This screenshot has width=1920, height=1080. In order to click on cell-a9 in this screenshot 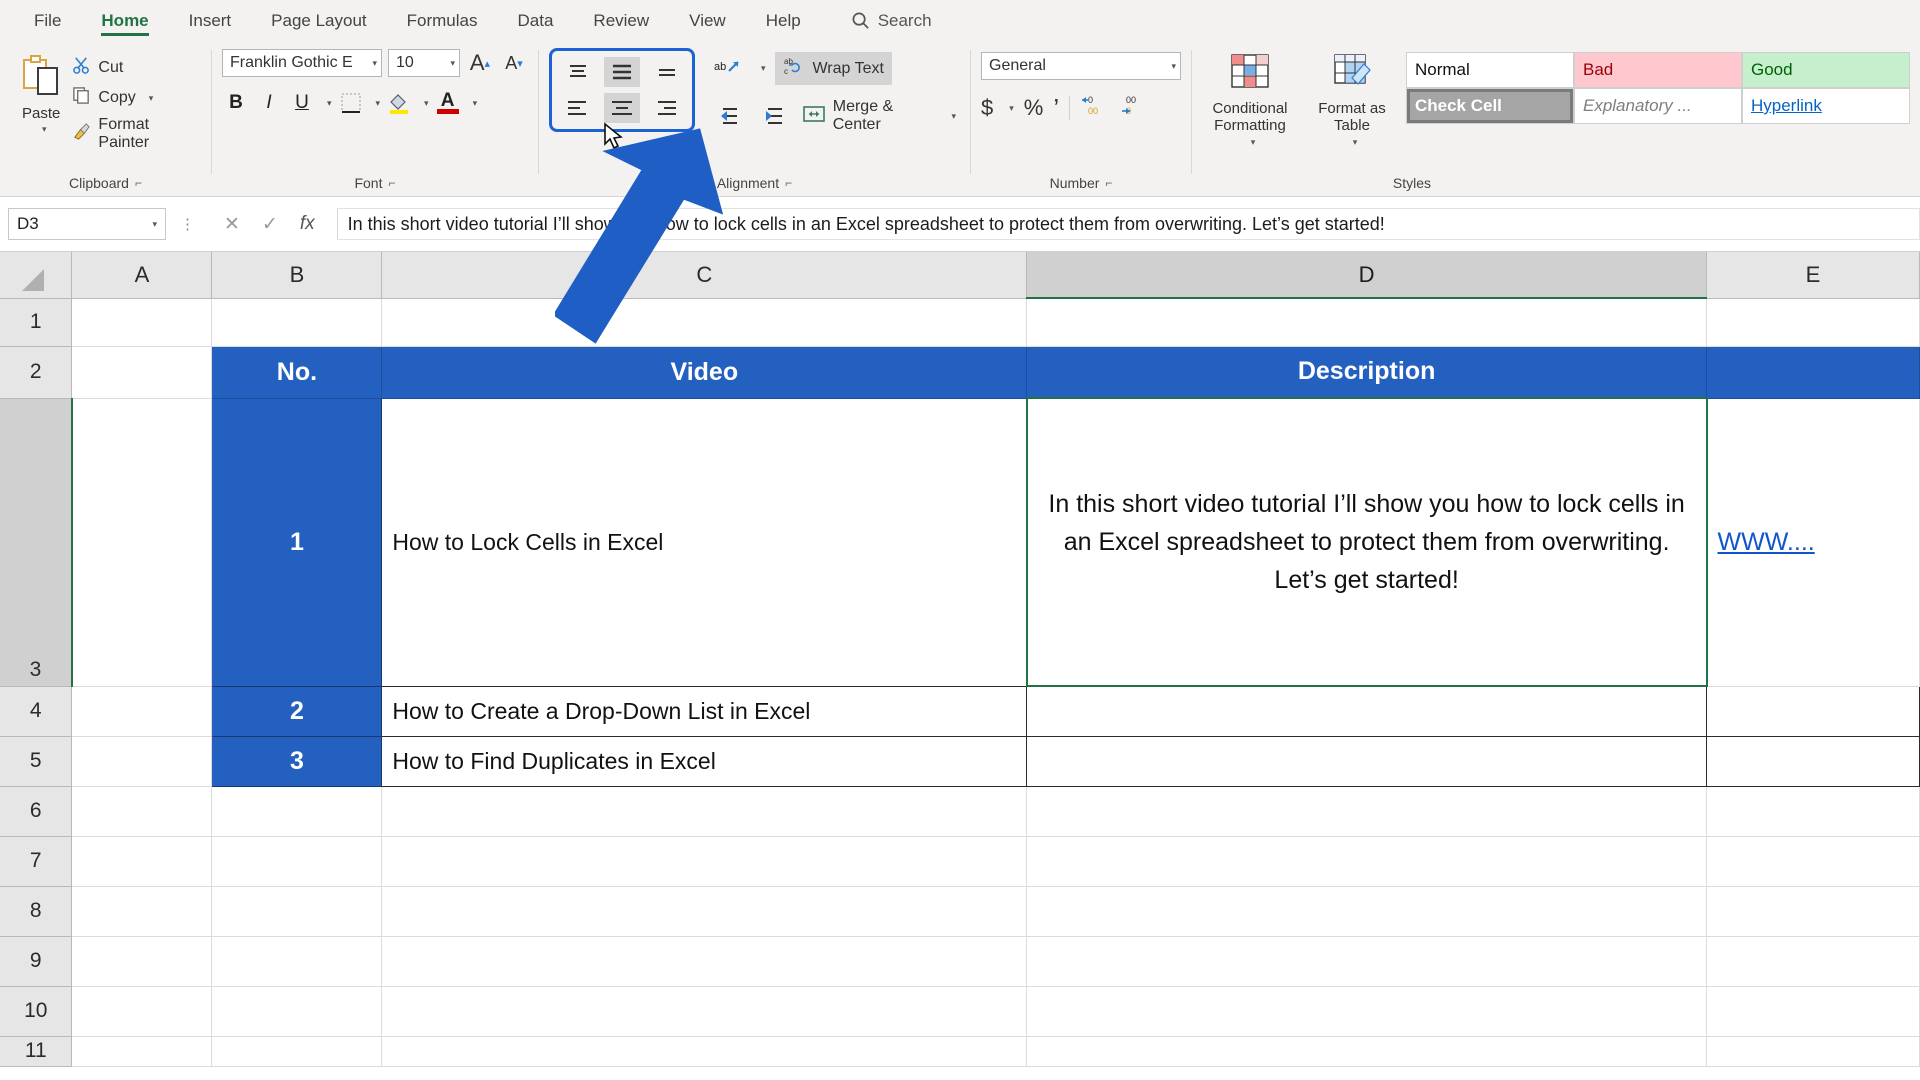, I will do `click(142, 961)`.